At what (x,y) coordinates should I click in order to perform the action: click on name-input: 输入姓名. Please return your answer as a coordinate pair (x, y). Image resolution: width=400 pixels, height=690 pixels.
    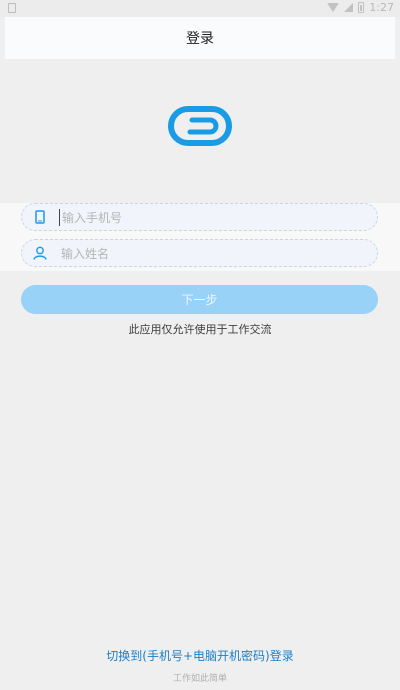
    Looking at the image, I should click on (199, 253).